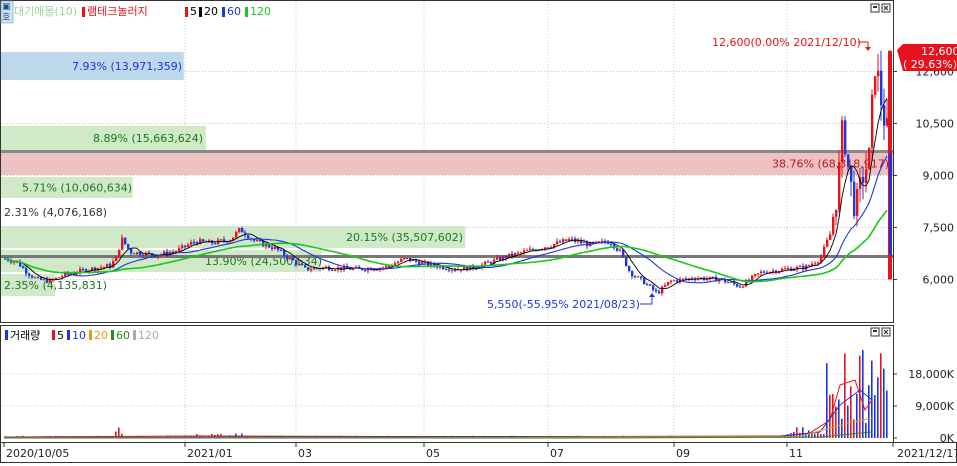 This screenshot has width=957, height=466. Describe the element at coordinates (123, 335) in the screenshot. I see `legend-vol-ma60: 60` at that location.